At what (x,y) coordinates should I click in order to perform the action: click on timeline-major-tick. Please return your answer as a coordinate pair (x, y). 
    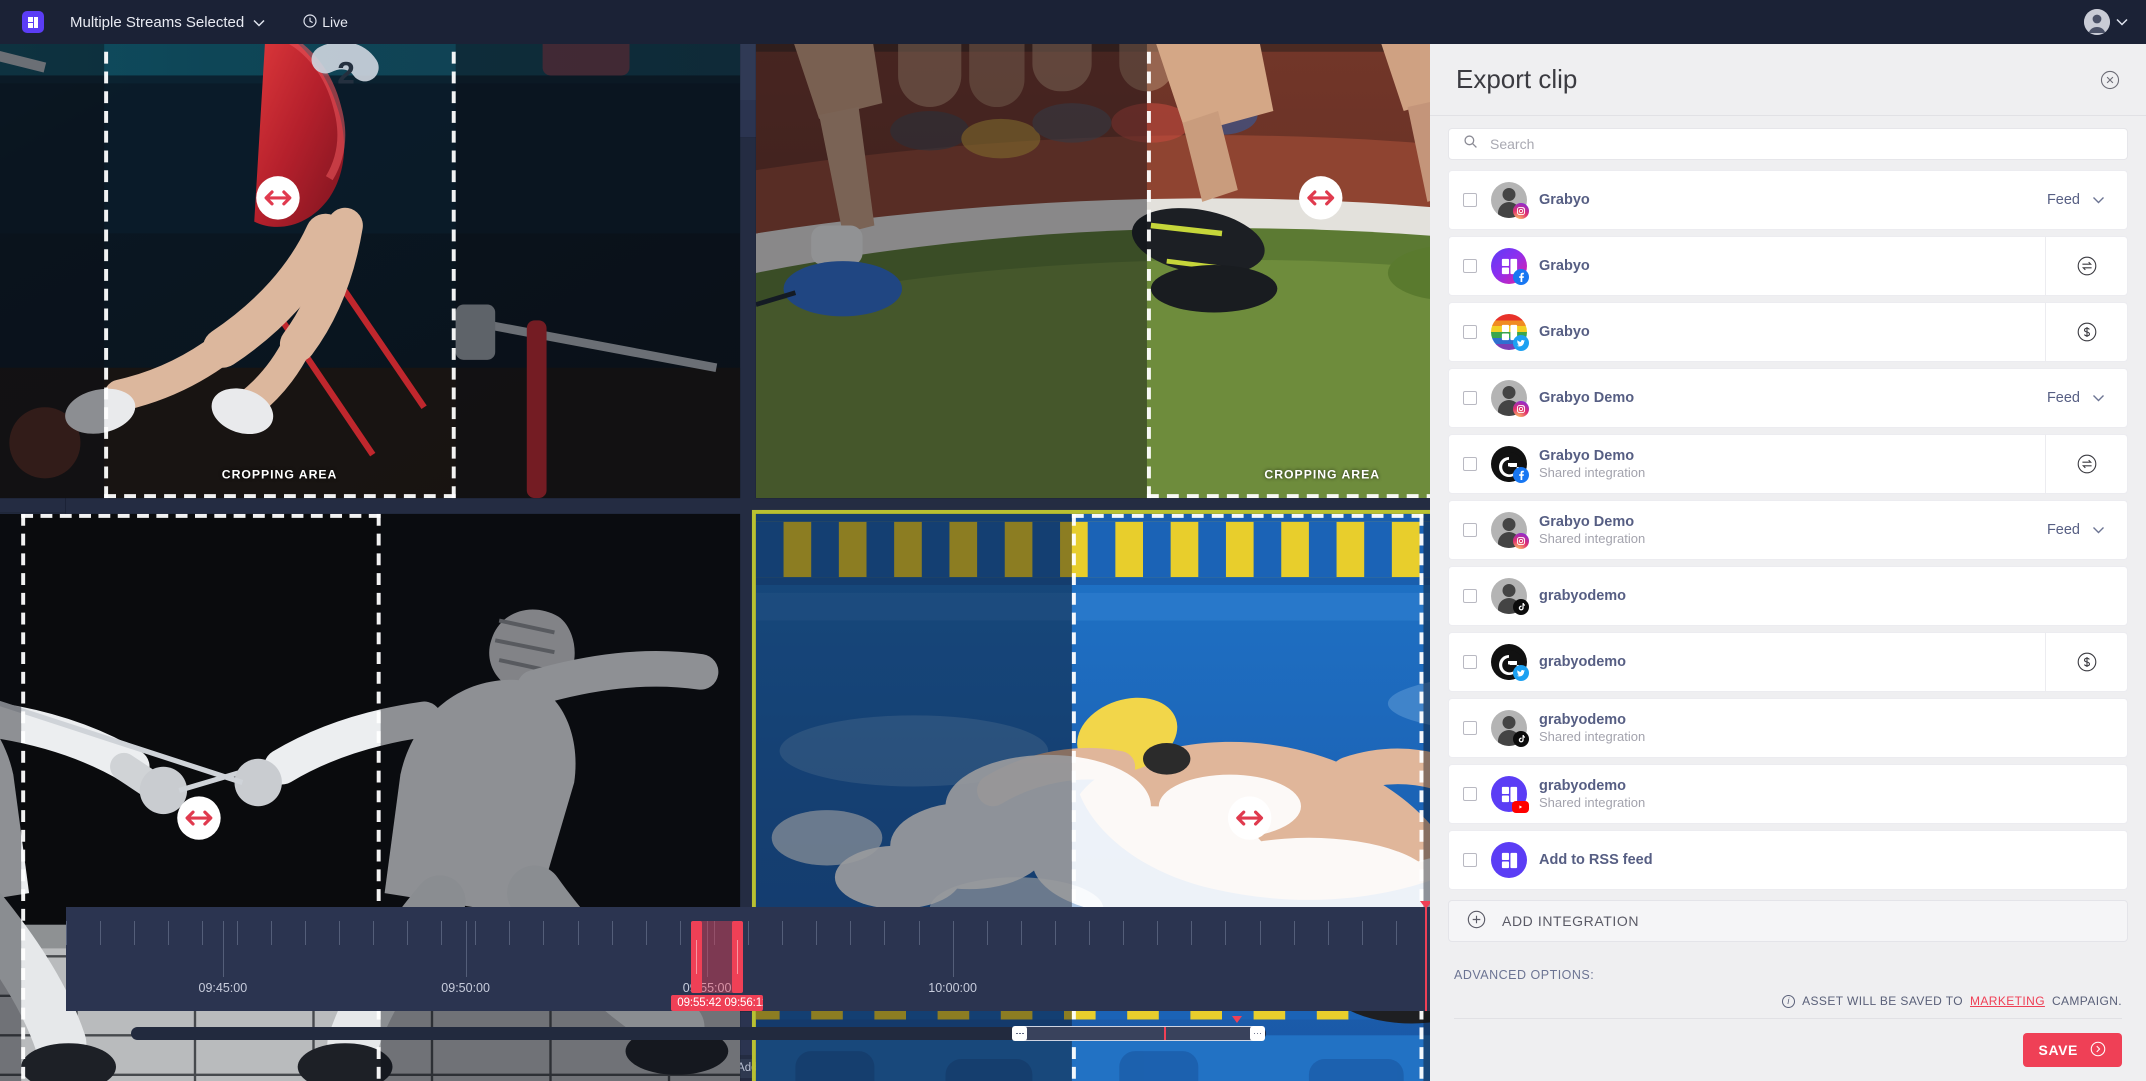
    Looking at the image, I should click on (953, 949).